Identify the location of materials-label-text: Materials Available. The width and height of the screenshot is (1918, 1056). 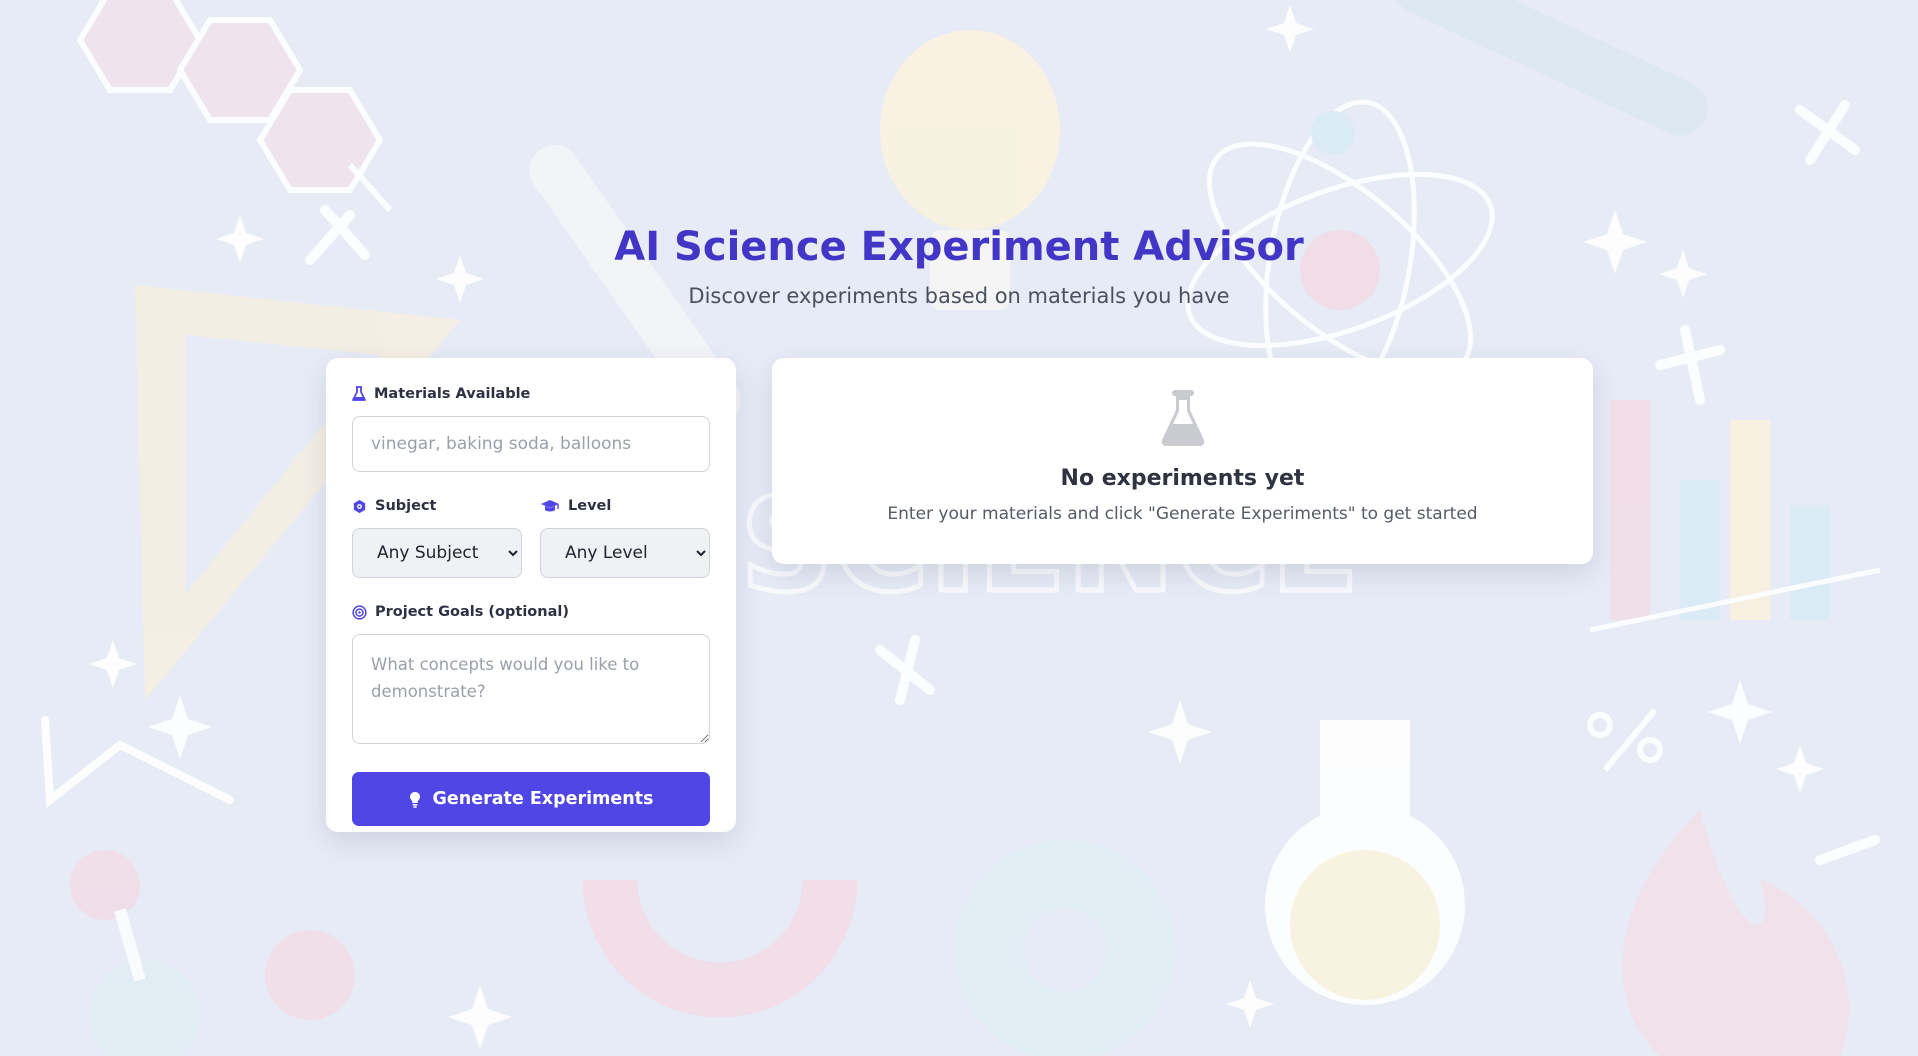
(452, 394).